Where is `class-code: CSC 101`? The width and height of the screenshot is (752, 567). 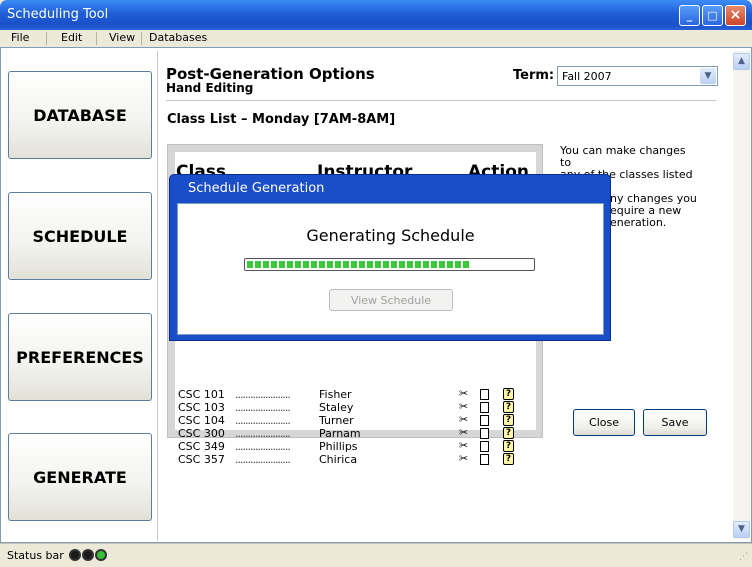
class-code: CSC 101 is located at coordinates (201, 394).